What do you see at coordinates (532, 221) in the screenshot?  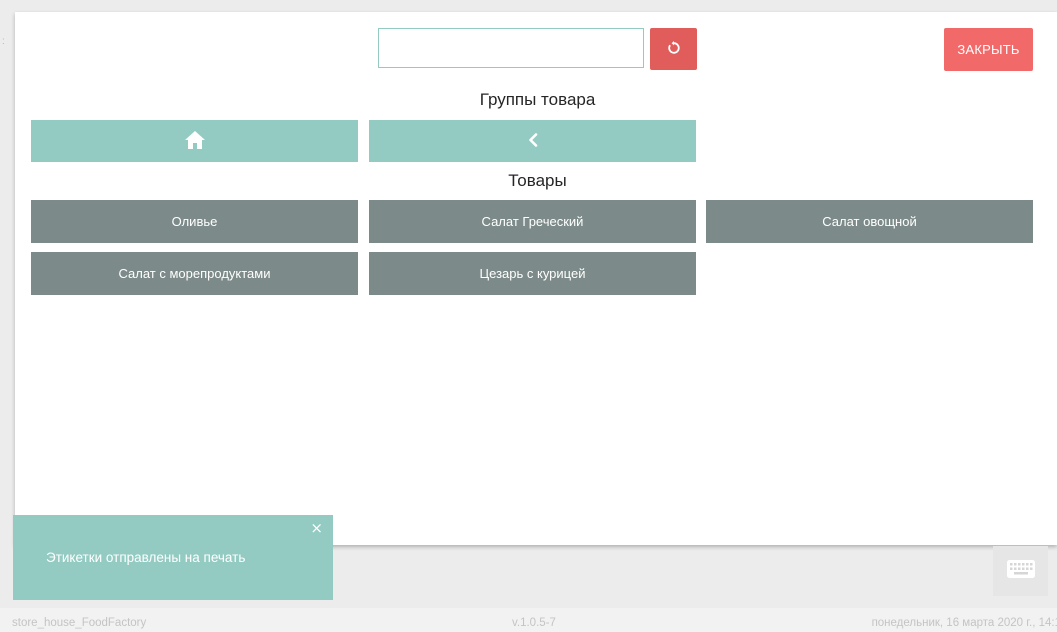 I see `product-button: Салат Греческий` at bounding box center [532, 221].